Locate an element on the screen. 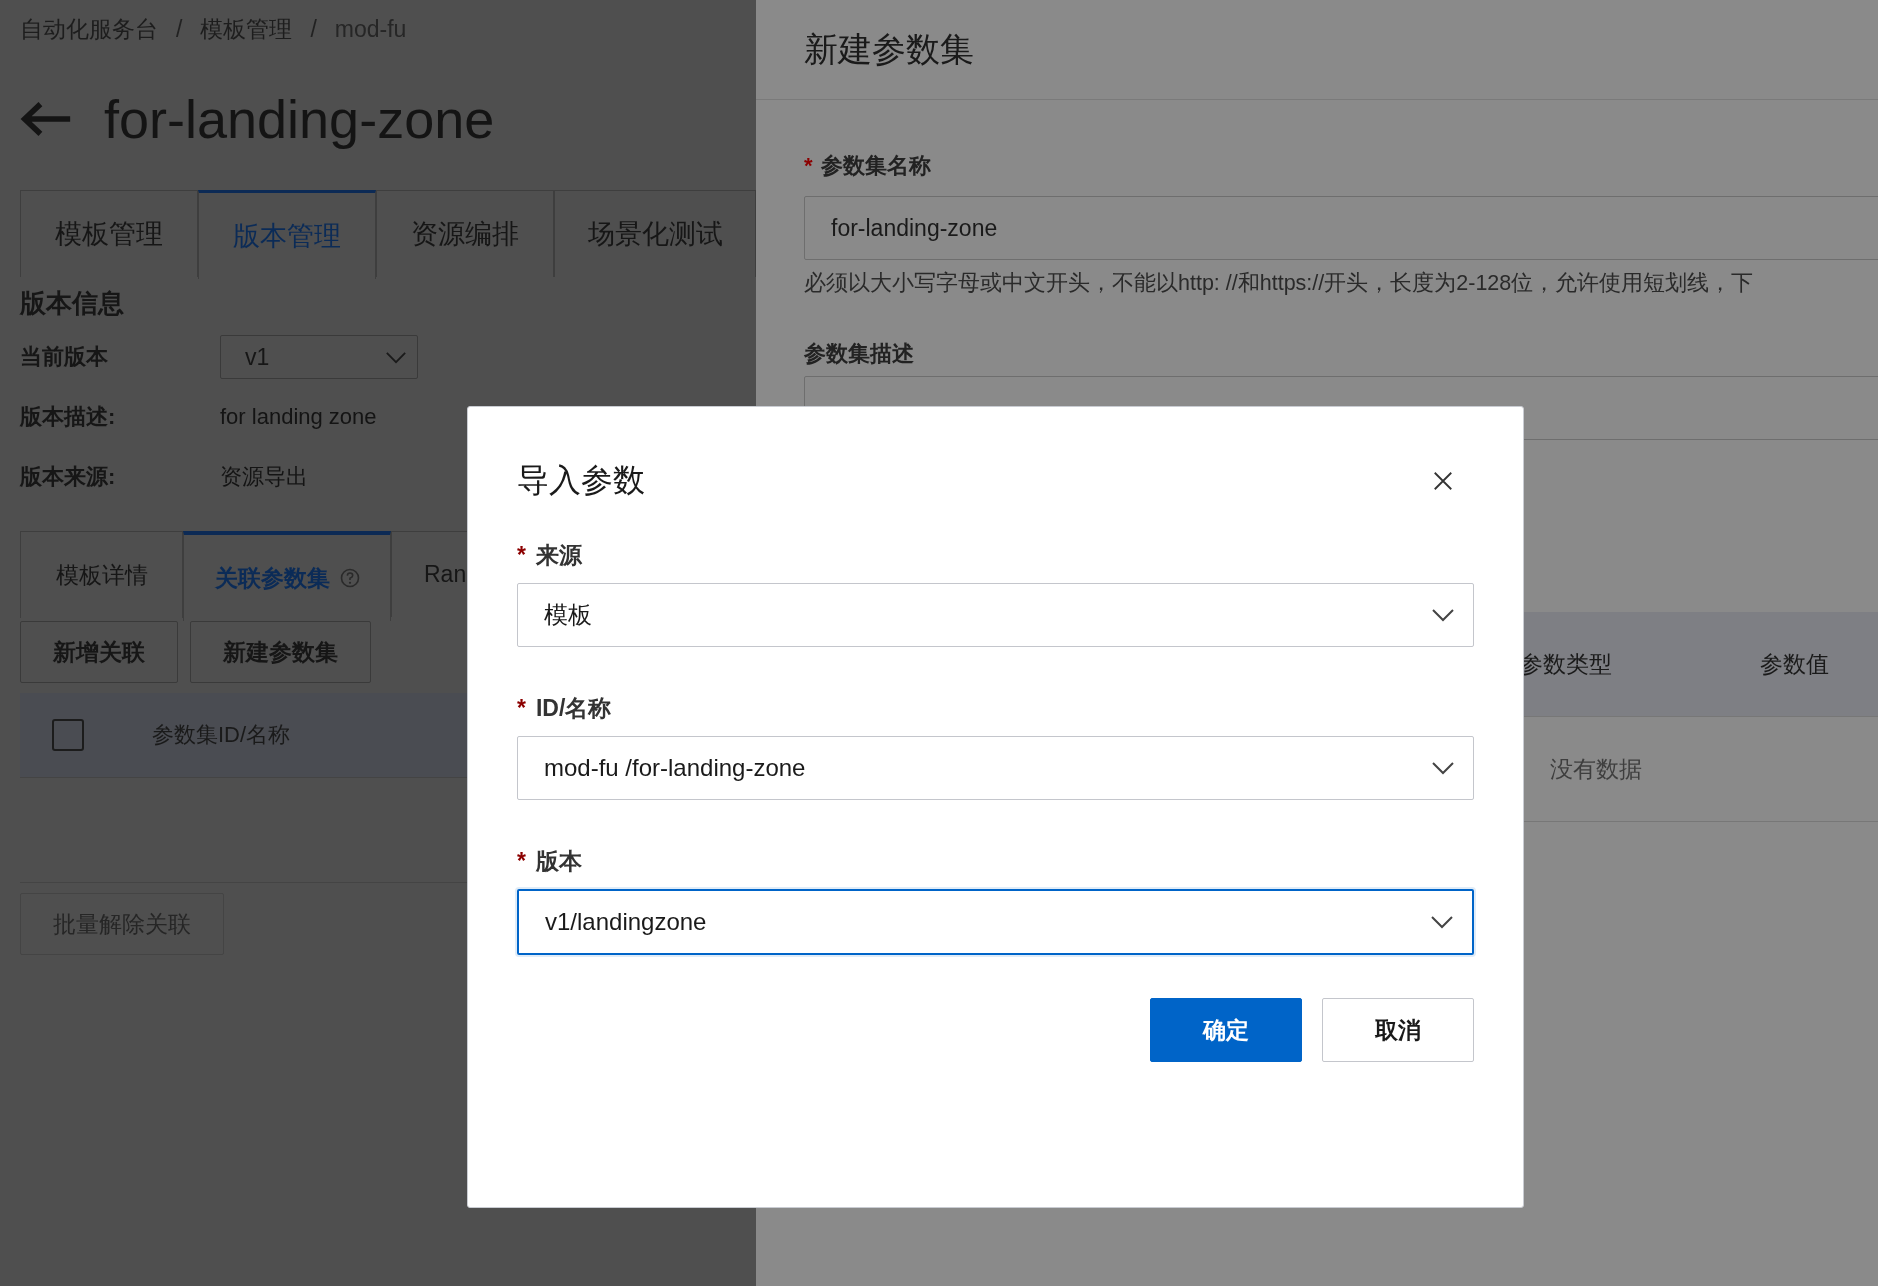  field-value: for landing zone is located at coordinates (298, 417).